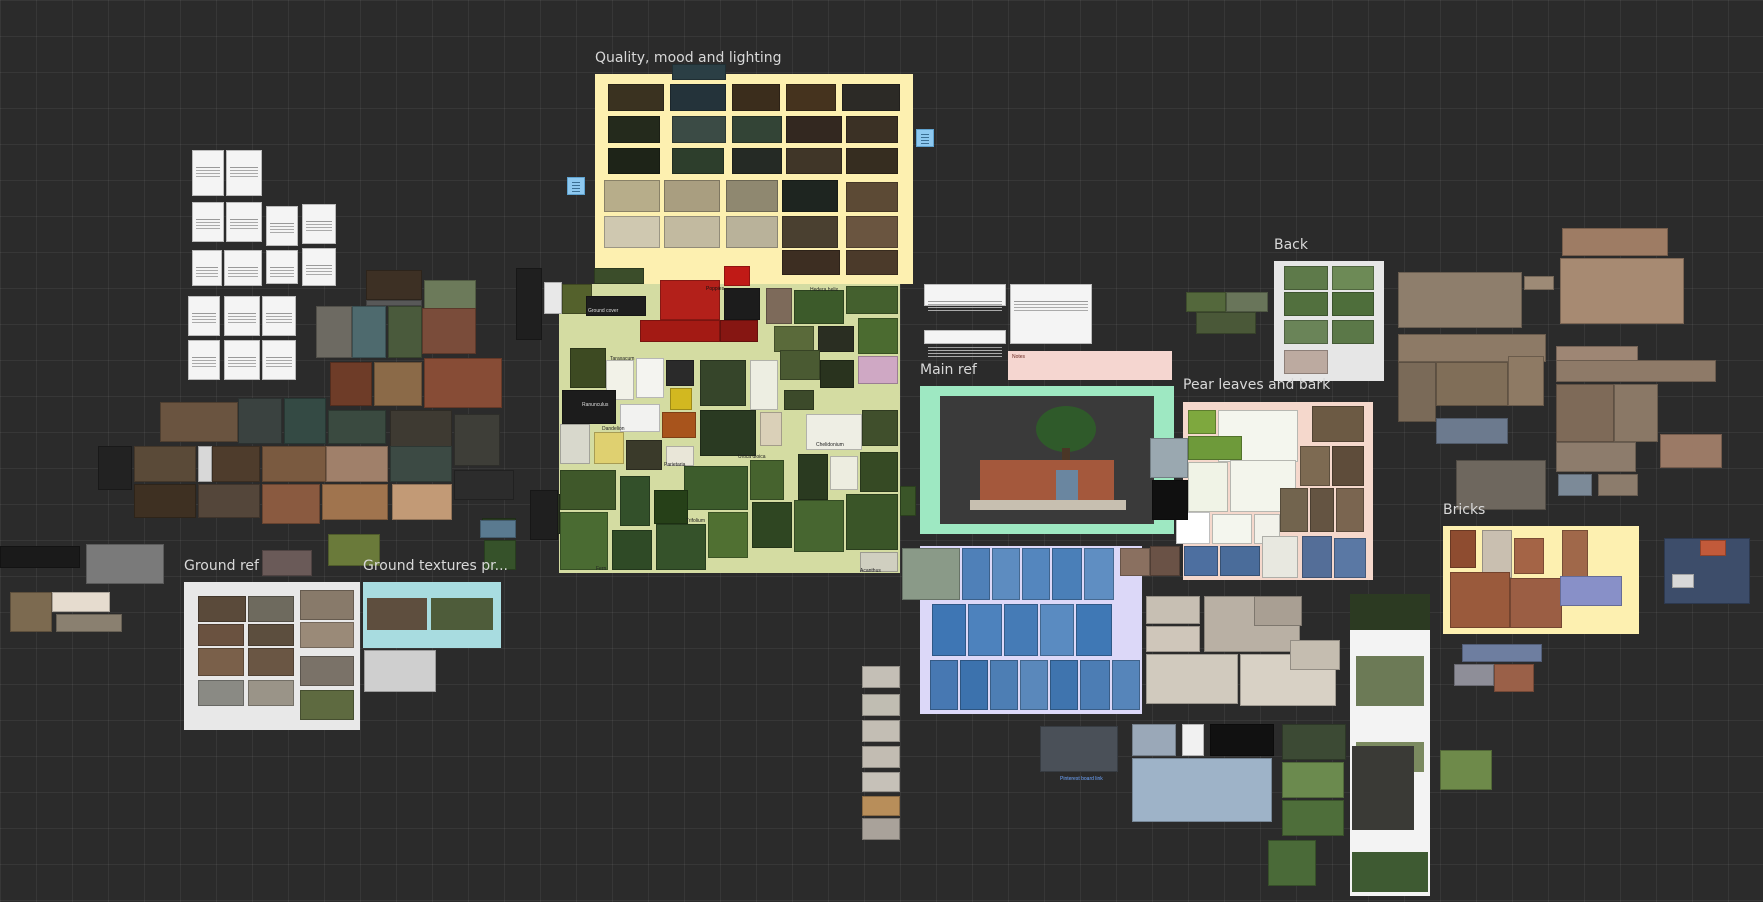  Describe the element at coordinates (925, 138) in the screenshot. I see `note-icon` at that location.